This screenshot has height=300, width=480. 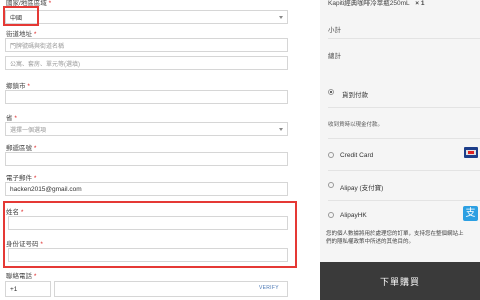 I want to click on name-label: 姓名 *, so click(x=14, y=211).